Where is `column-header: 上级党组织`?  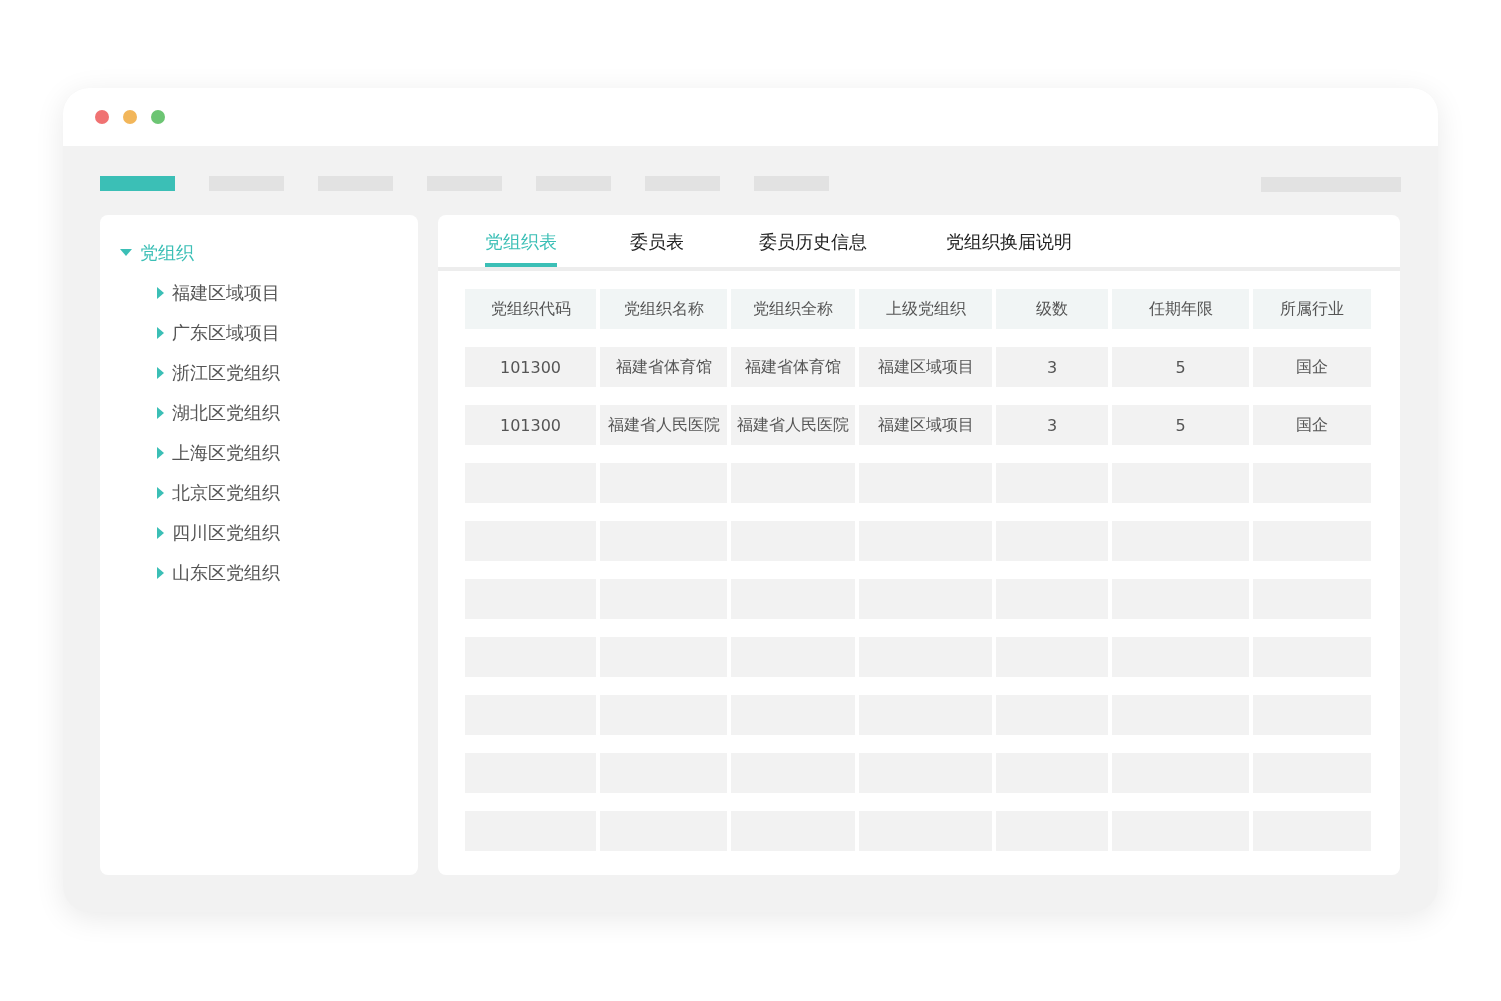 column-header: 上级党组织 is located at coordinates (925, 309).